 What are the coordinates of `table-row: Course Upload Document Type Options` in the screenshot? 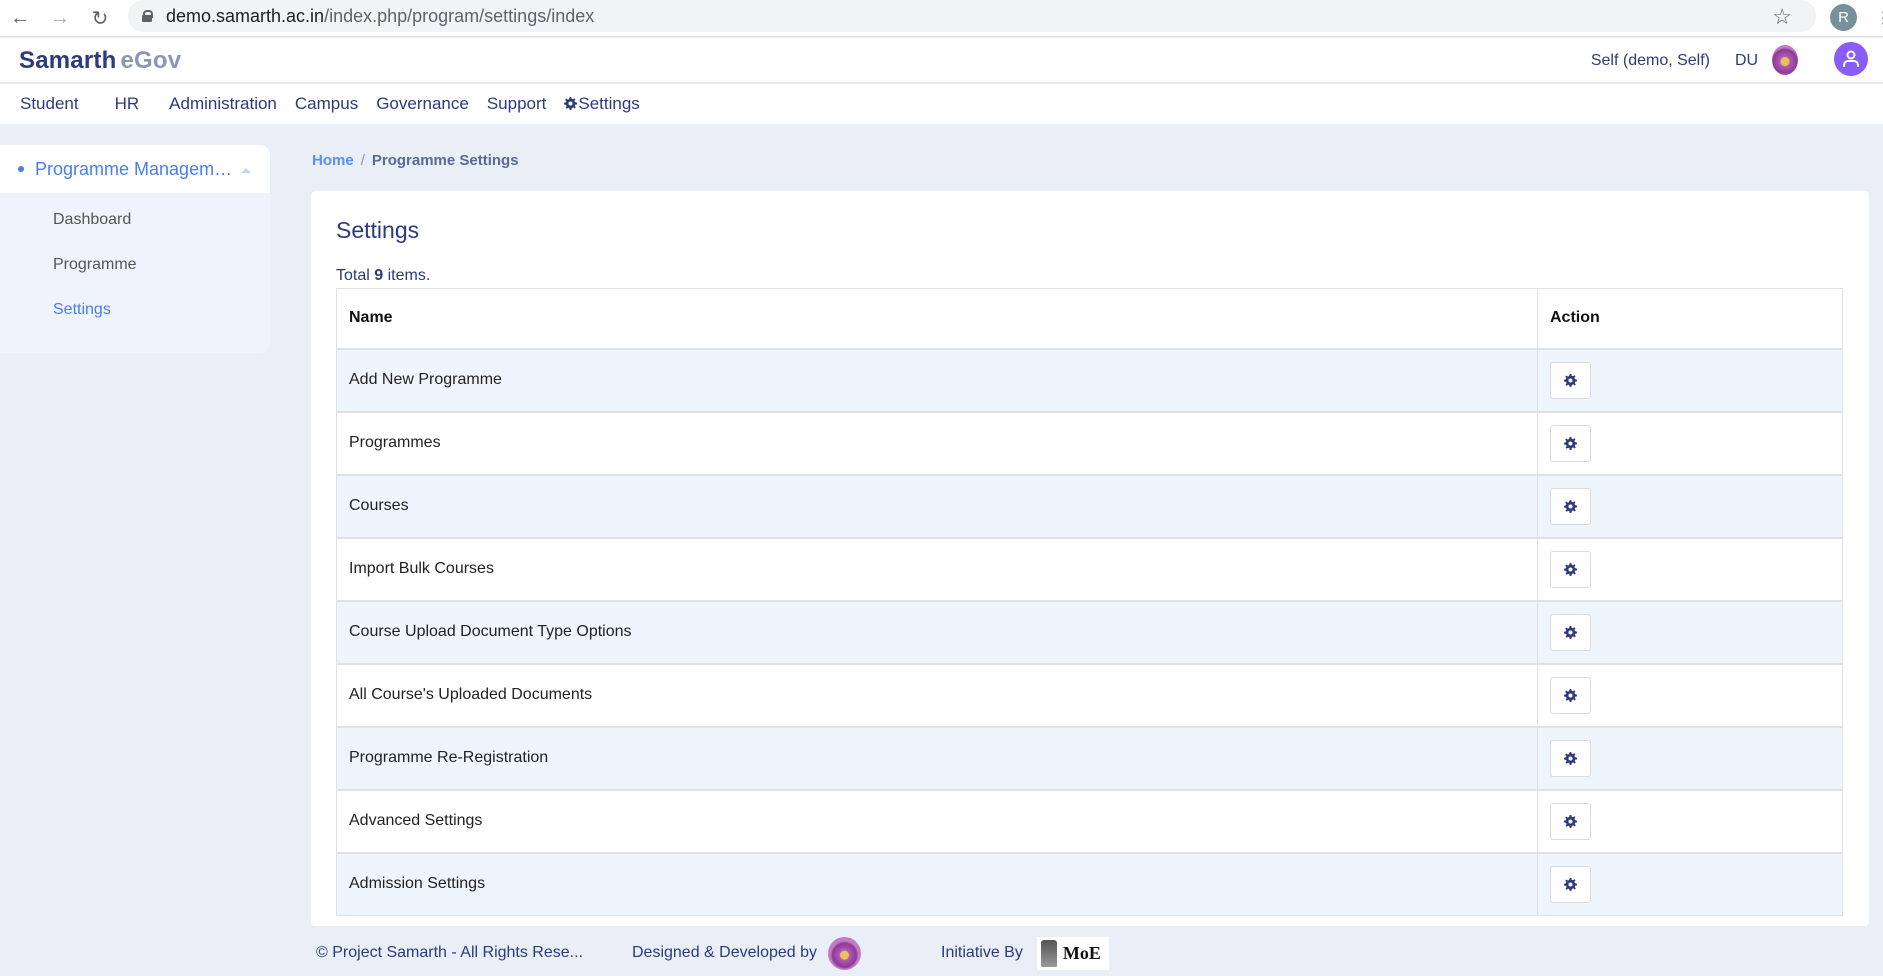 It's located at (1089, 631).